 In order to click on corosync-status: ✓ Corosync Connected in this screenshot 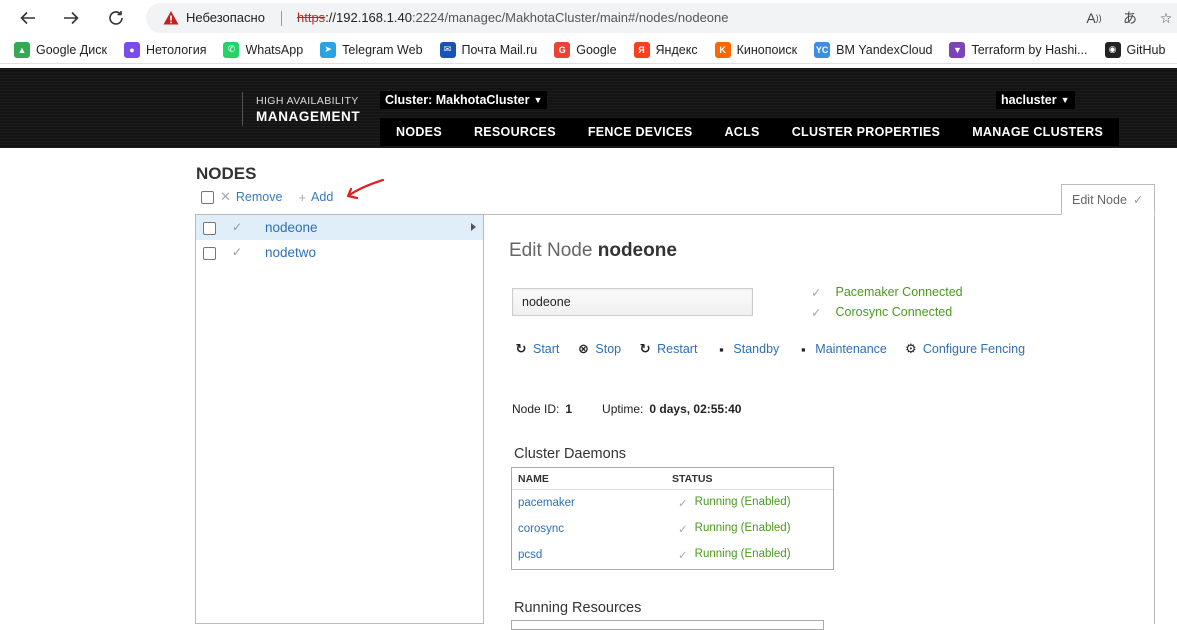, I will do `click(881, 312)`.